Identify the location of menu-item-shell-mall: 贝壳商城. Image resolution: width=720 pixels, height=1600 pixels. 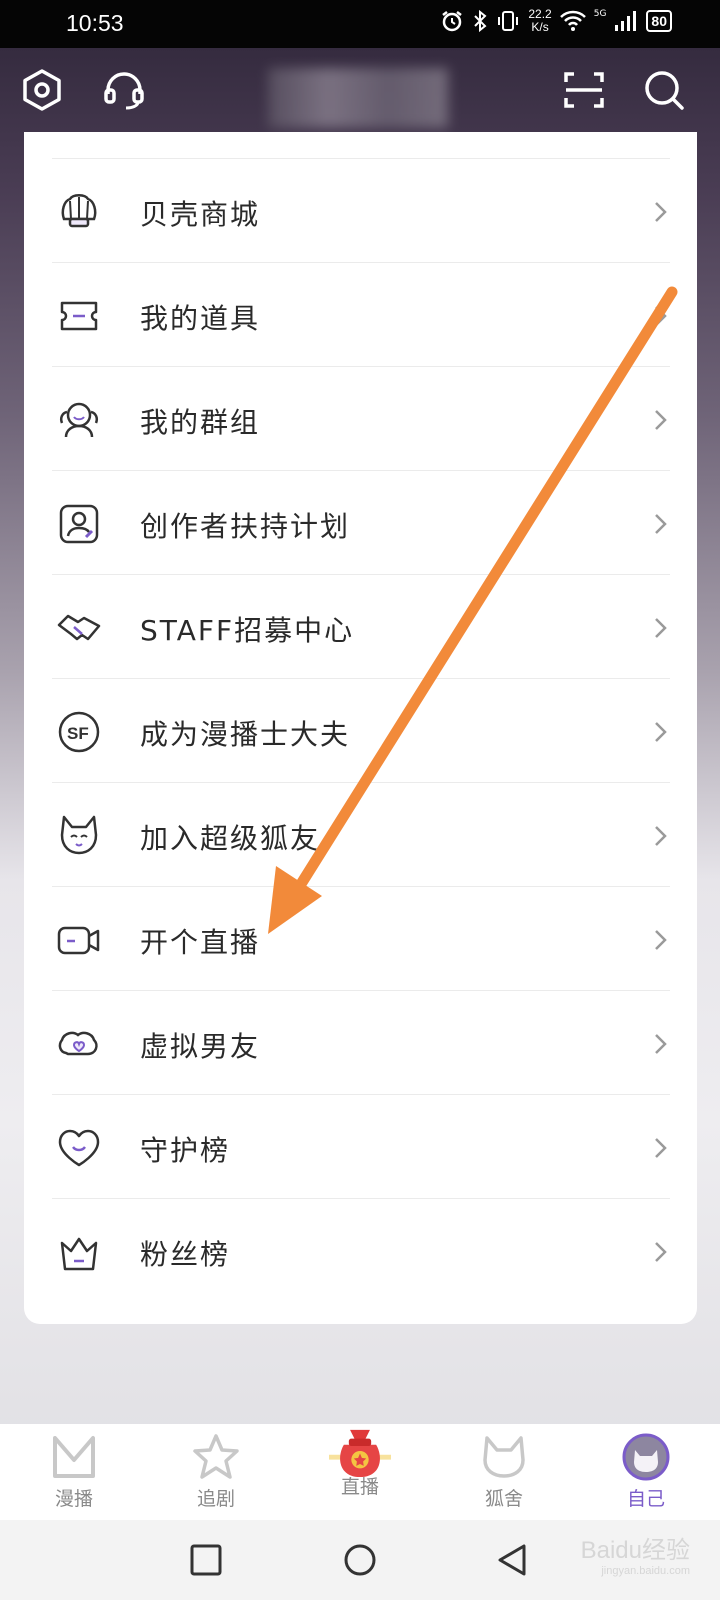
(361, 211).